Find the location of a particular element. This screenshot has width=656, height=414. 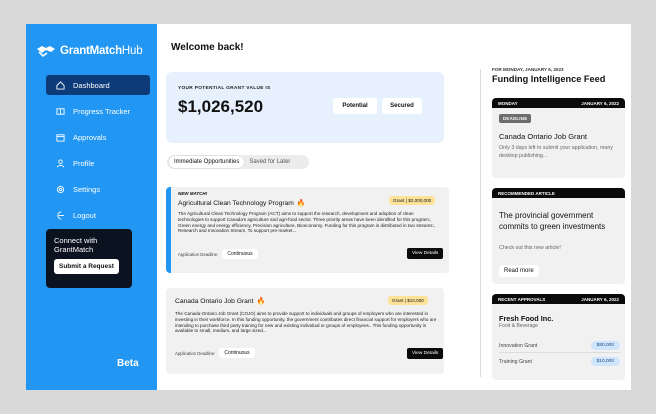

sidebar-item-progress-tracker: Progress Tracker is located at coordinates (98, 111).